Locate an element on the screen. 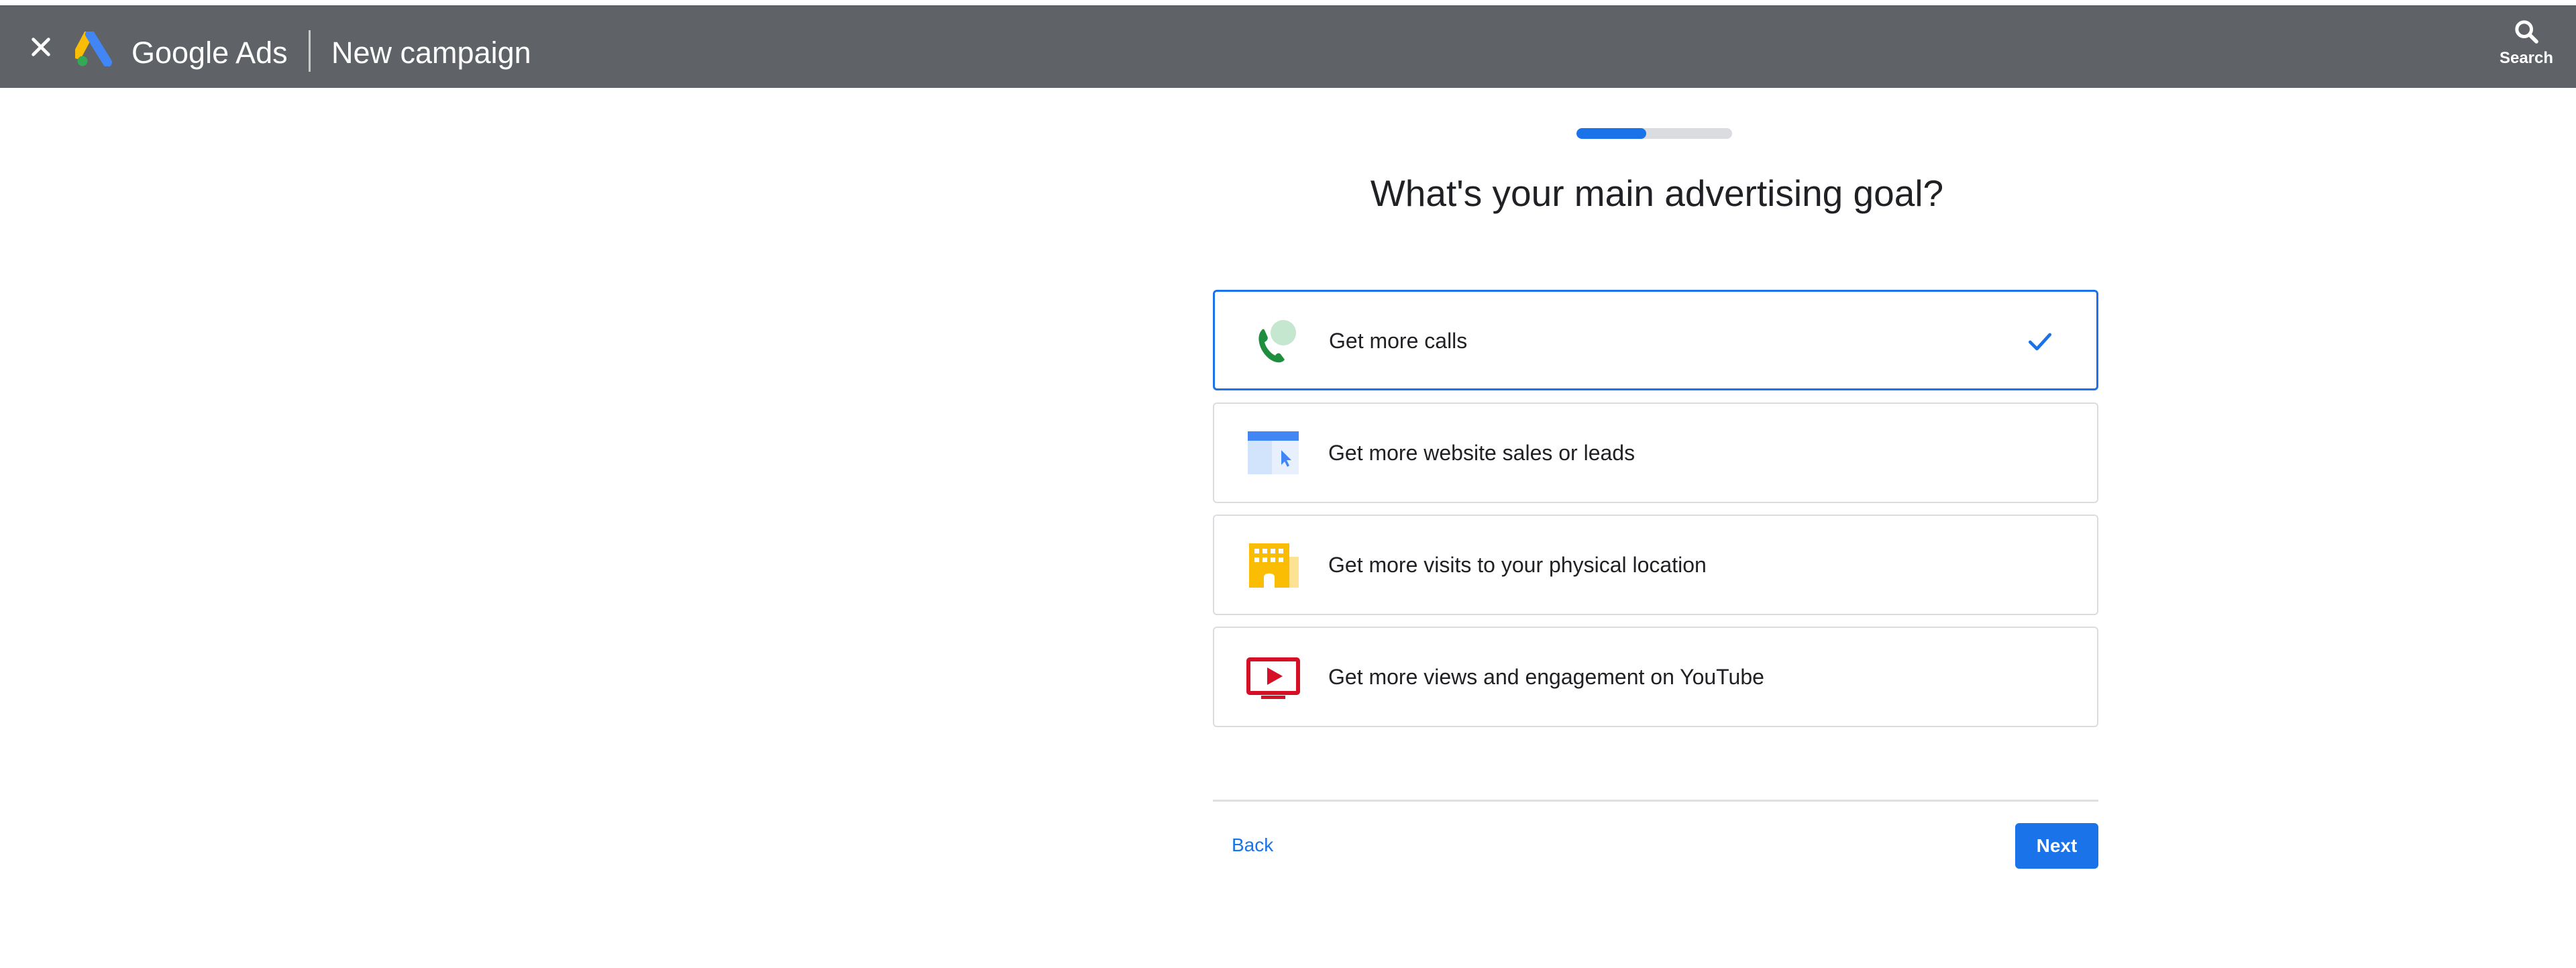 The height and width of the screenshot is (968, 2576). header-divider is located at coordinates (310, 51).